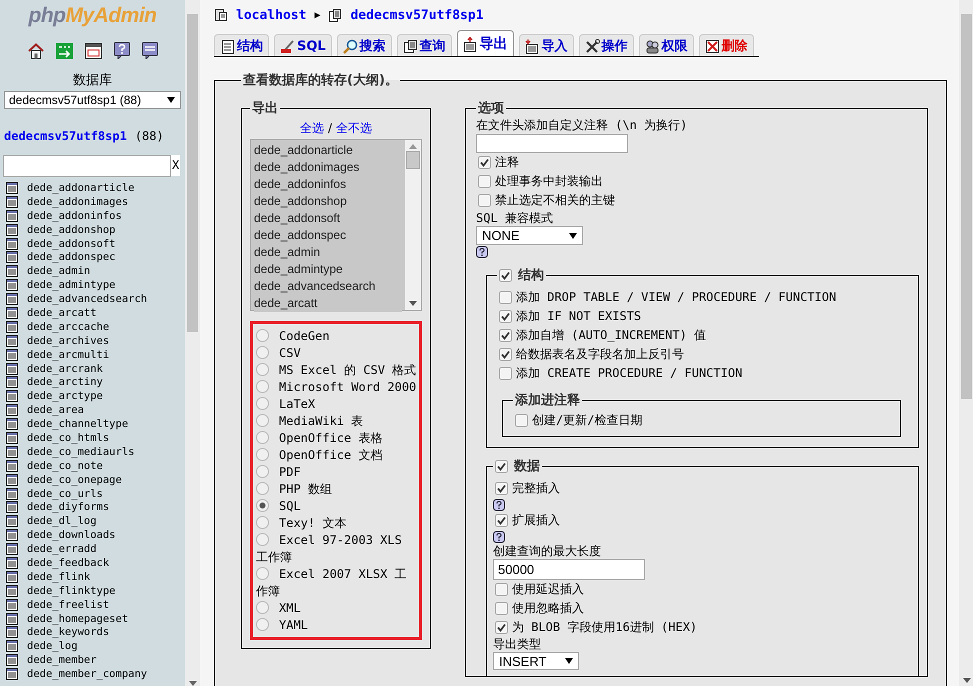 The height and width of the screenshot is (686, 973). I want to click on tab: 权限, so click(666, 45).